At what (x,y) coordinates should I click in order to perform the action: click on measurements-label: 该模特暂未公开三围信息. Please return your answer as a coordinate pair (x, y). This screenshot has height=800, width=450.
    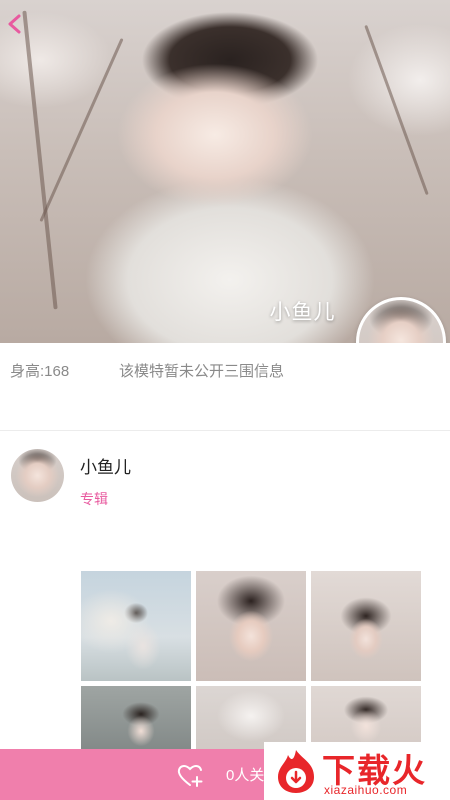
    Looking at the image, I should click on (202, 371).